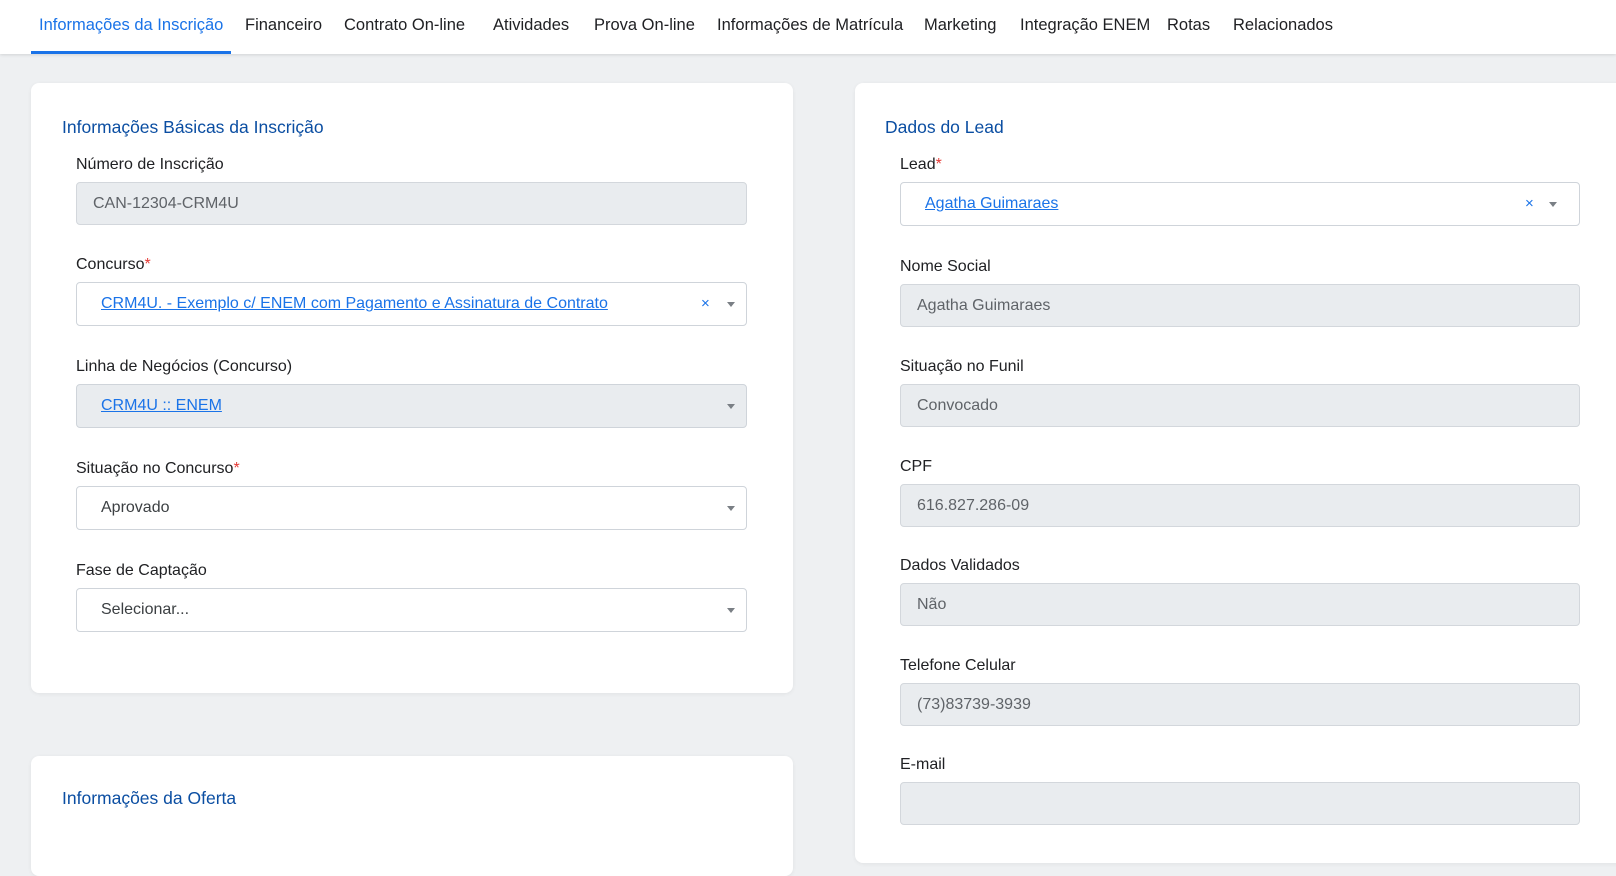  What do you see at coordinates (404, 26) in the screenshot?
I see `tab-contrato-online: Contrato On-line` at bounding box center [404, 26].